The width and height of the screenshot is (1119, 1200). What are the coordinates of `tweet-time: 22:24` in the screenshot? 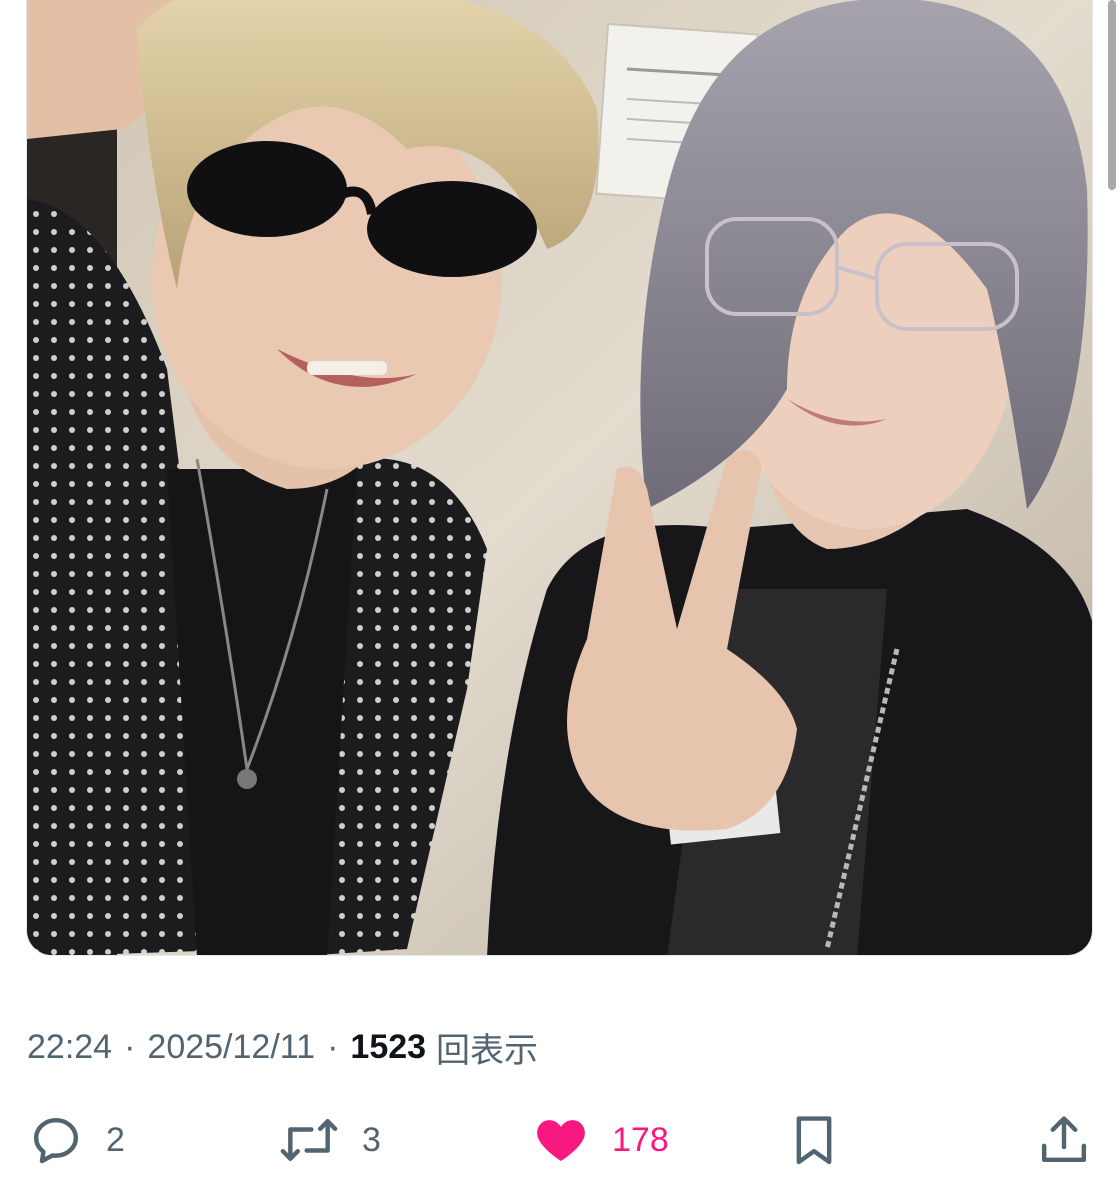 It's located at (70, 1046).